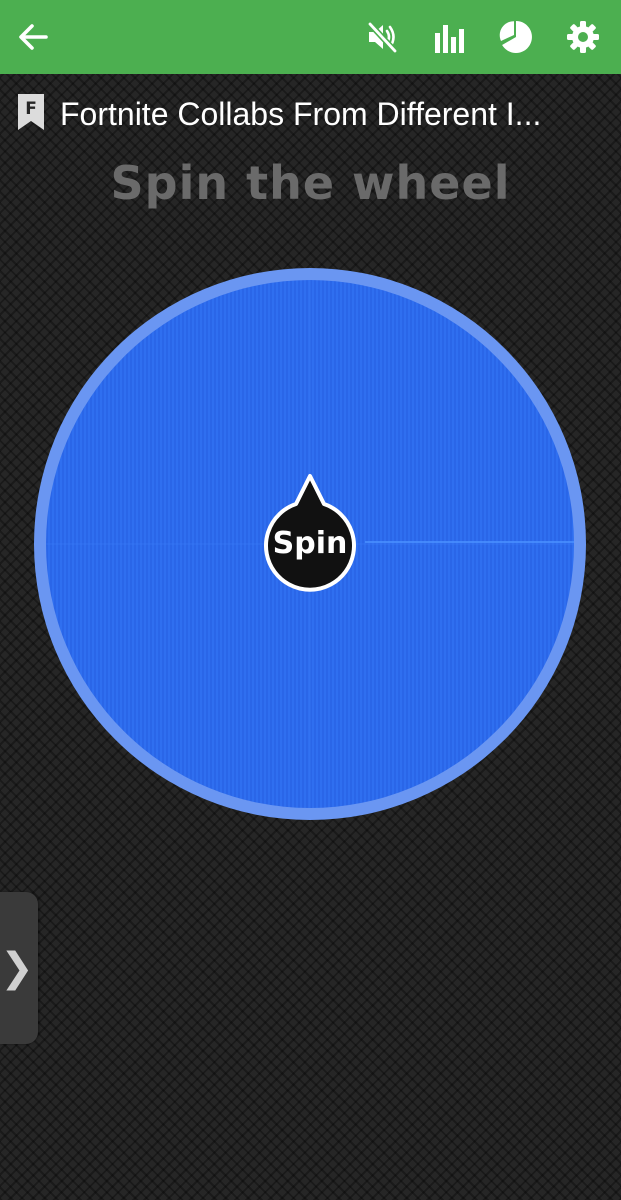 The width and height of the screenshot is (621, 1200). Describe the element at coordinates (310, 183) in the screenshot. I see `spin-heading: Spin the wheel` at that location.